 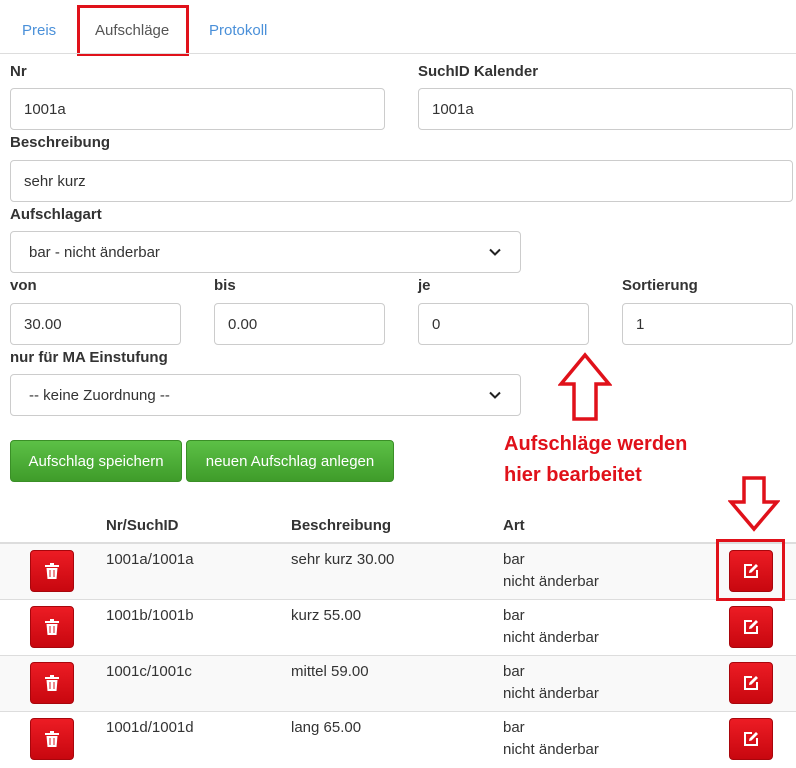 I want to click on von-input, so click(x=95, y=324).